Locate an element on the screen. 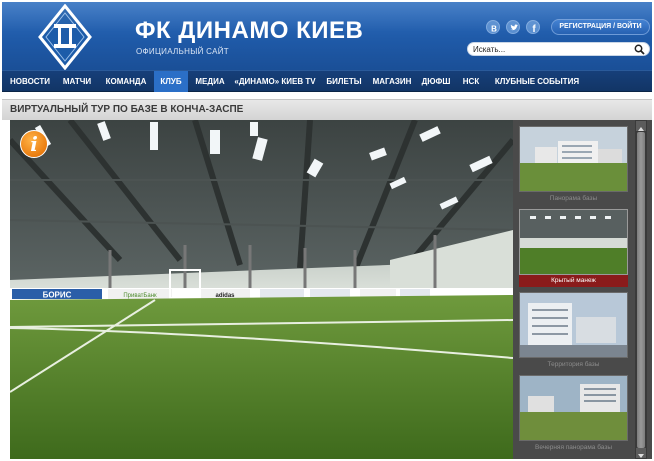  thumbnail-label-active: Крытый манеж is located at coordinates (573, 281).